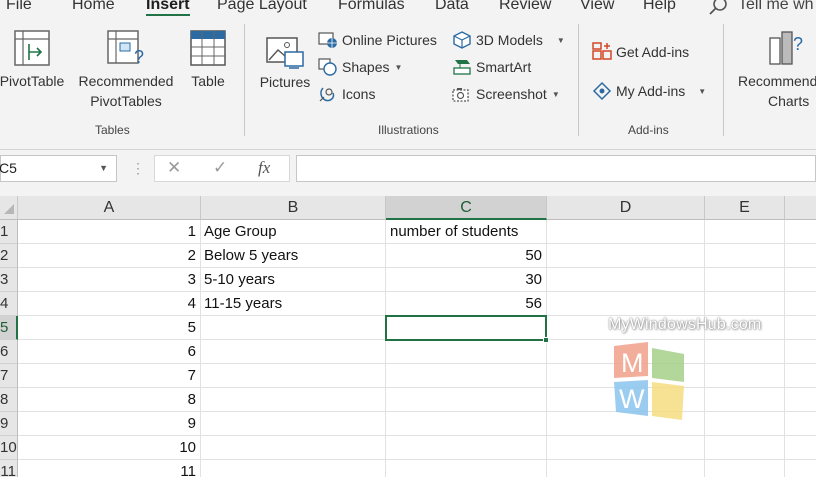 Image resolution: width=816 pixels, height=477 pixels. I want to click on my-addins-button: My Add-ins ▼, so click(649, 91).